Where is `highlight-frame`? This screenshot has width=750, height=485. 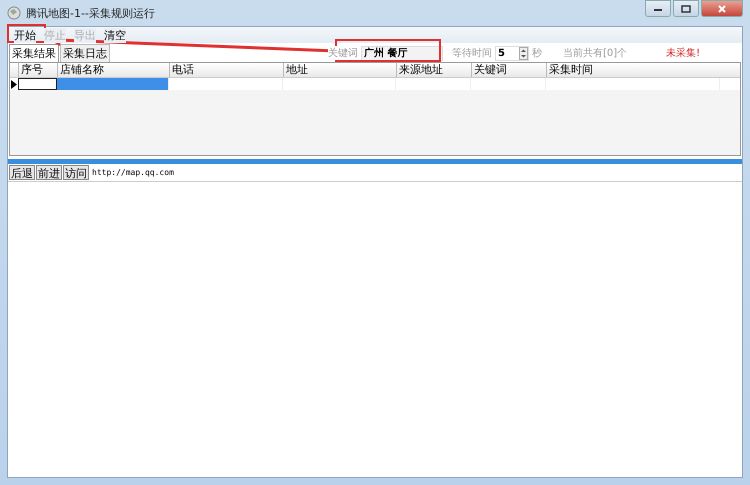 highlight-frame is located at coordinates (26, 33).